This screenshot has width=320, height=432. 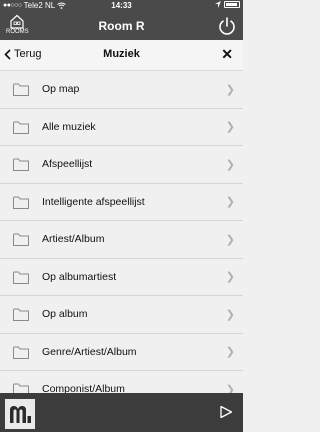 What do you see at coordinates (28, 54) in the screenshot?
I see `back-label: Terug` at bounding box center [28, 54].